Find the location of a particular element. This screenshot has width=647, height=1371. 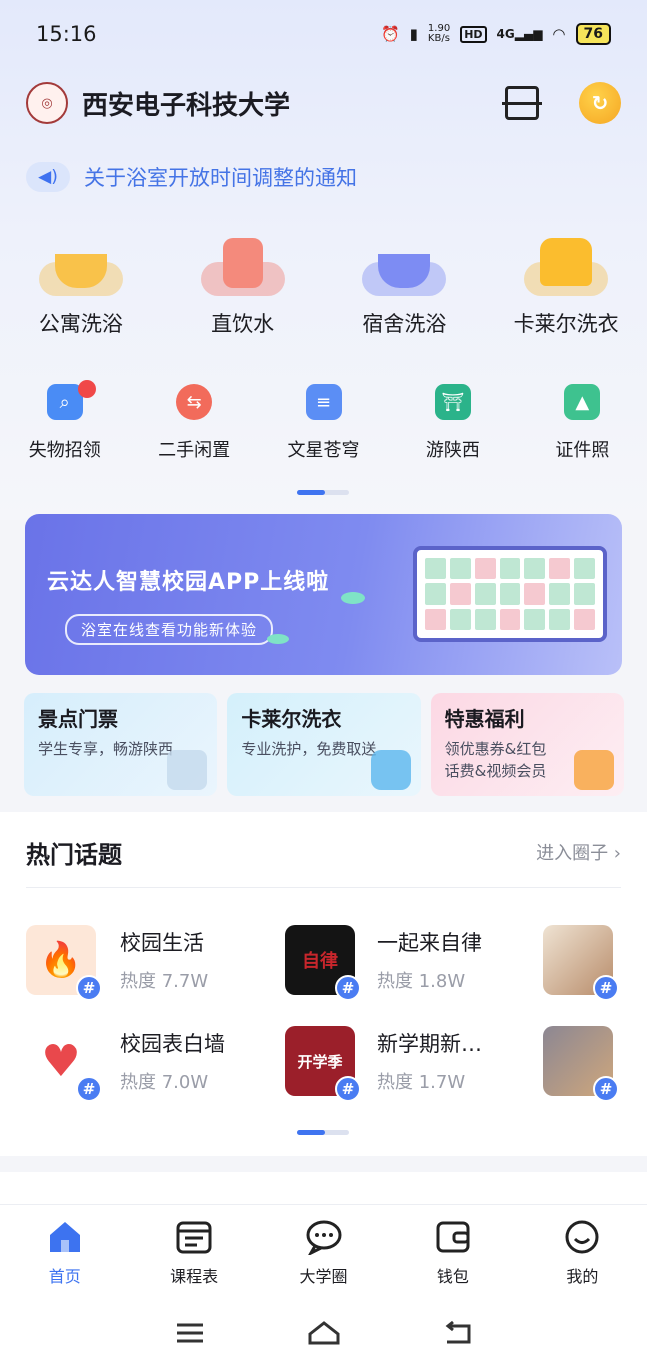

promo-banner: 云达人智慧校园APP上线啦 浴室在线查看功能新体验 is located at coordinates (323, 594).